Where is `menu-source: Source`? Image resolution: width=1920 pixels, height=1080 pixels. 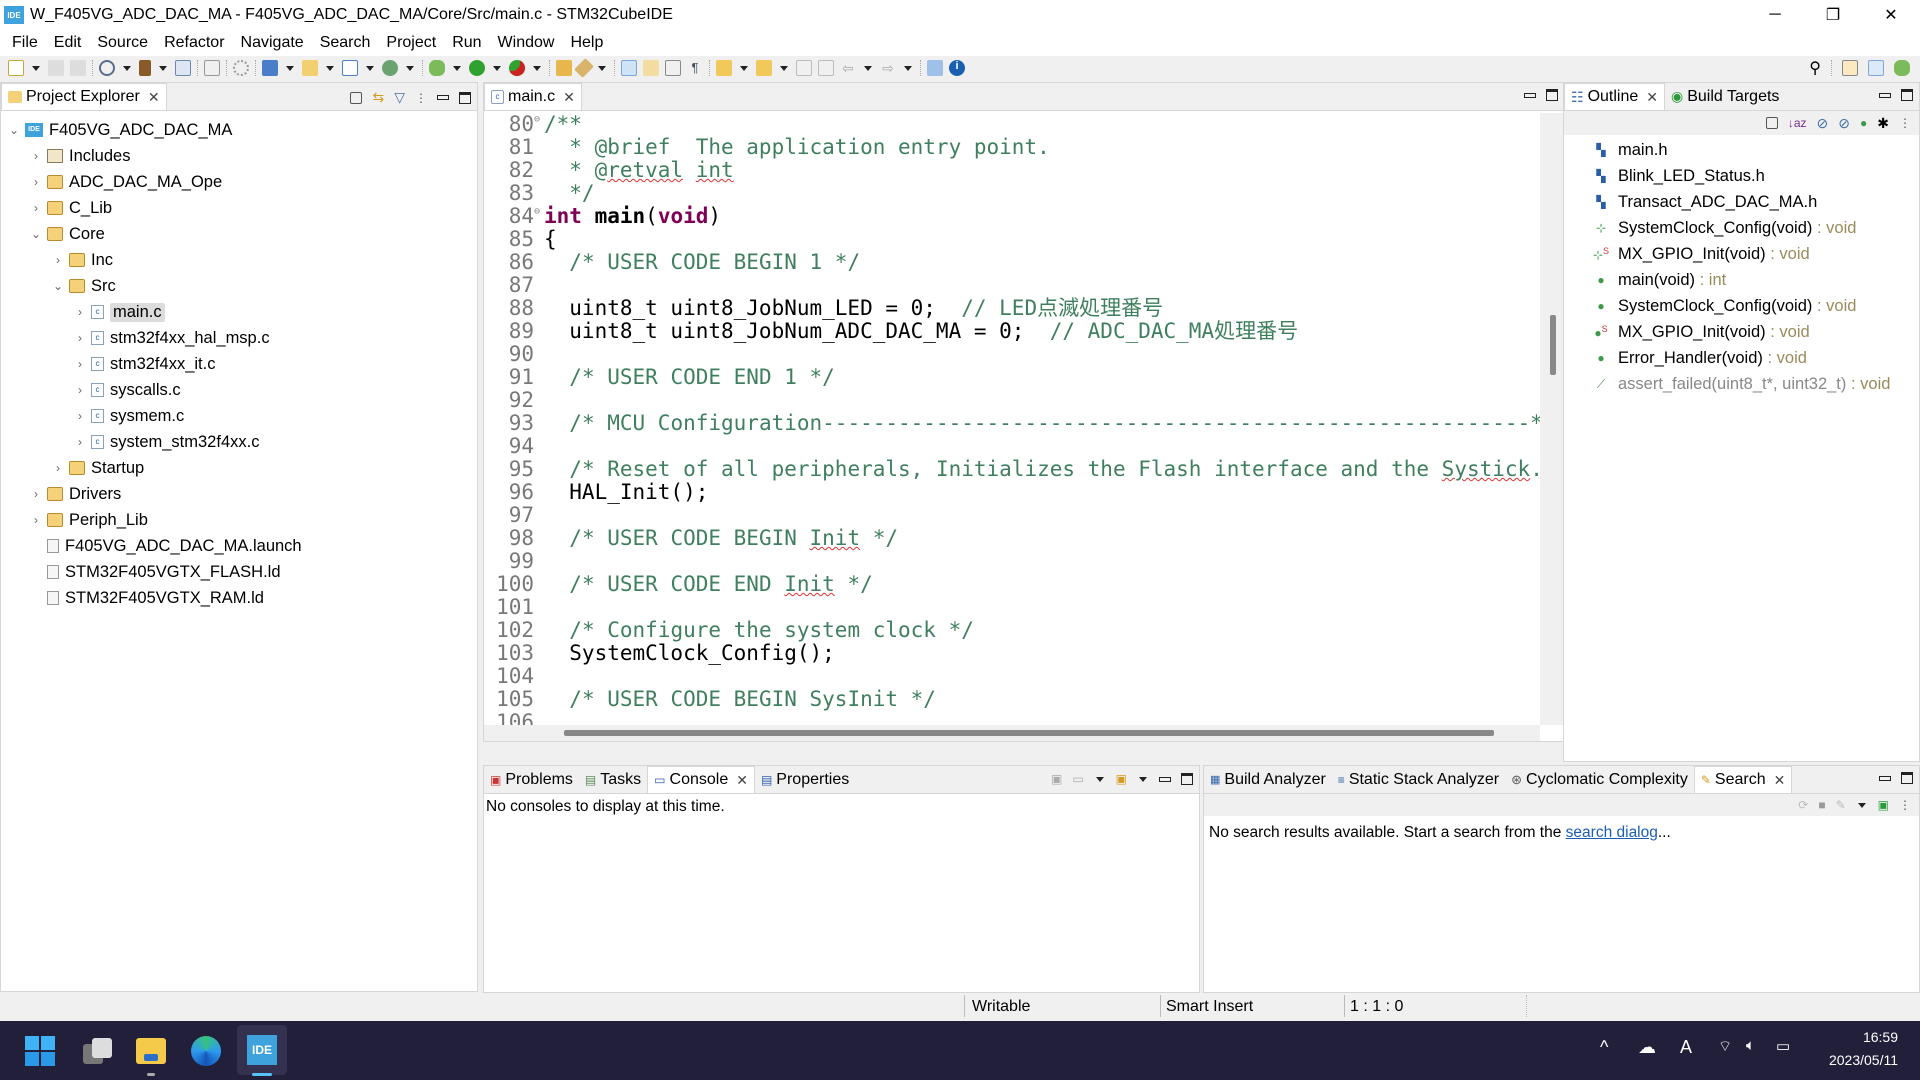 menu-source: Source is located at coordinates (122, 43).